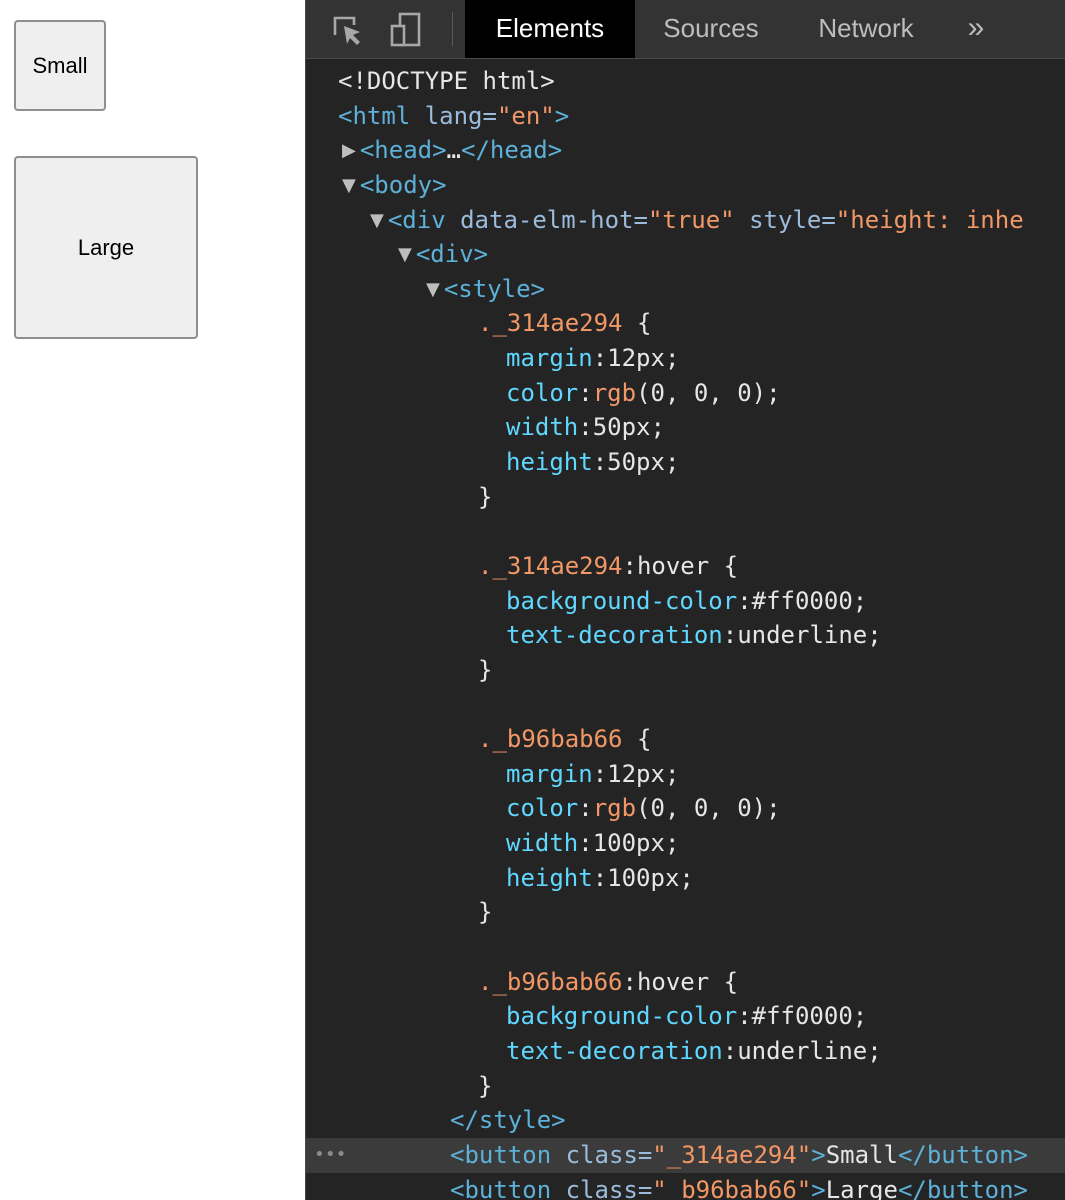 This screenshot has width=1065, height=1200. Describe the element at coordinates (708, 808) in the screenshot. I see `code-token: (0, 0, 0);` at that location.